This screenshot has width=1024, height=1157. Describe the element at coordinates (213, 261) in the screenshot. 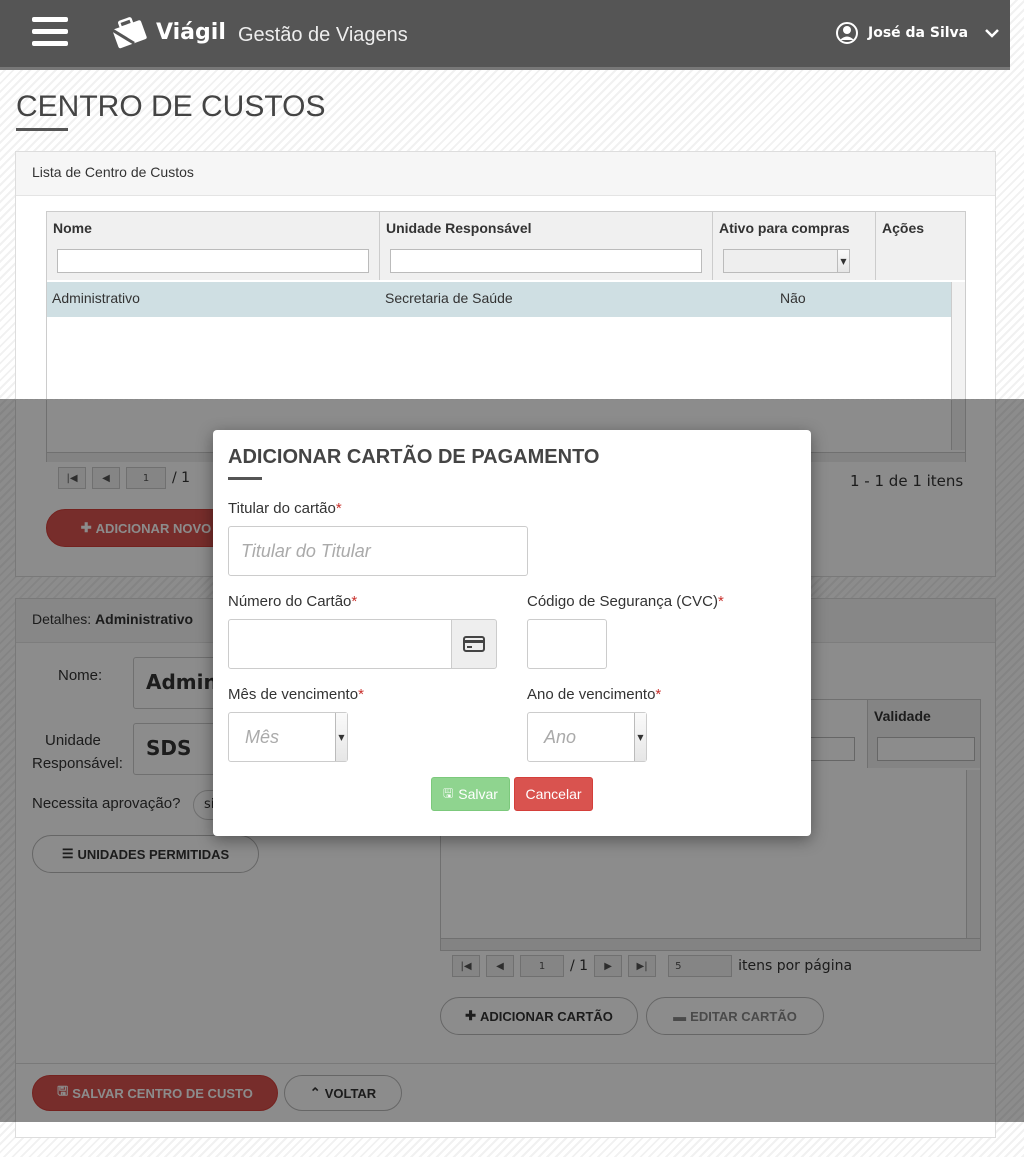

I see `filter-nome-input` at that location.